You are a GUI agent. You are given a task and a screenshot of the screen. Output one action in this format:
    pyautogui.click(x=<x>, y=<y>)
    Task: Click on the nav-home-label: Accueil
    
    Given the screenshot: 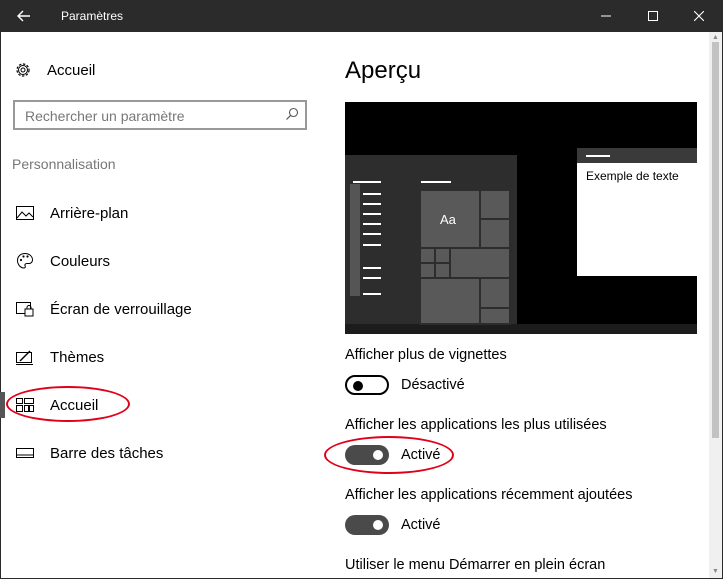 What is the action you would take?
    pyautogui.click(x=71, y=70)
    